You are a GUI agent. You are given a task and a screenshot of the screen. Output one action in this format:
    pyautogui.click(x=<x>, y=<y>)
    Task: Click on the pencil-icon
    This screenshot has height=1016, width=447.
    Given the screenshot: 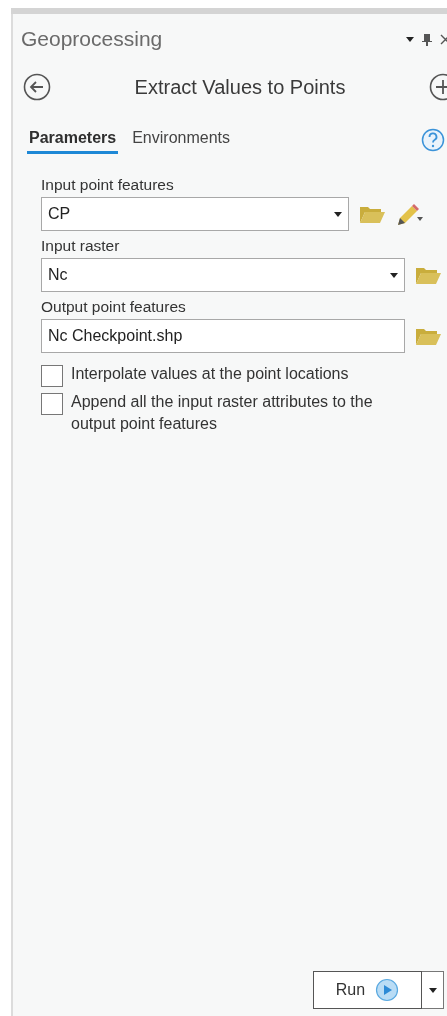 What is the action you would take?
    pyautogui.click(x=409, y=214)
    